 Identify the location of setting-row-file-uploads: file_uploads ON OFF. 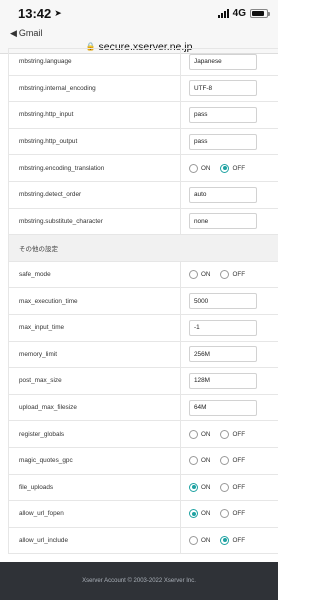
(143, 488).